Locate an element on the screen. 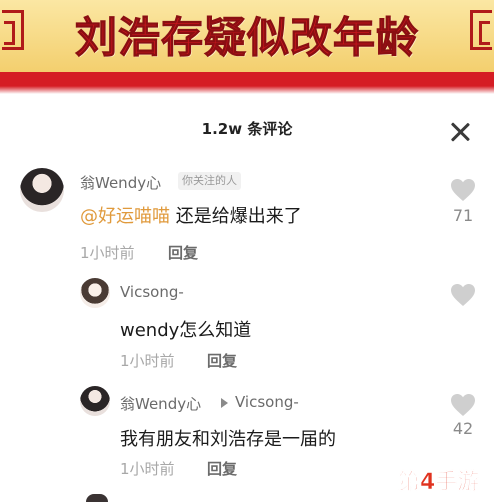  comment-text: @好运喵喵 还是给爆出来了 is located at coordinates (191, 215).